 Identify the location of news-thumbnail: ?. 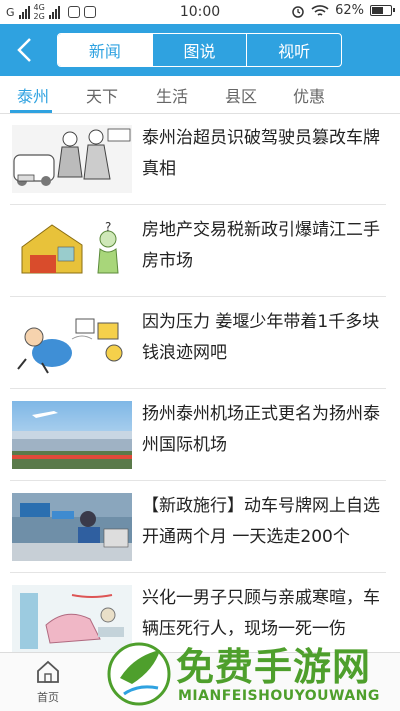
(72, 251).